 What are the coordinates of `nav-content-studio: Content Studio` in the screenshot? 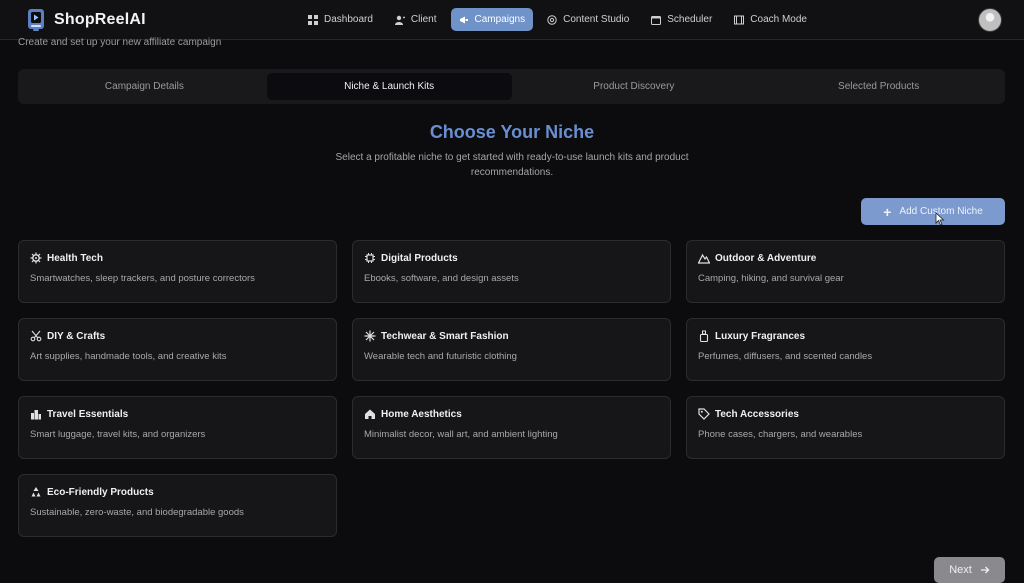 It's located at (588, 19).